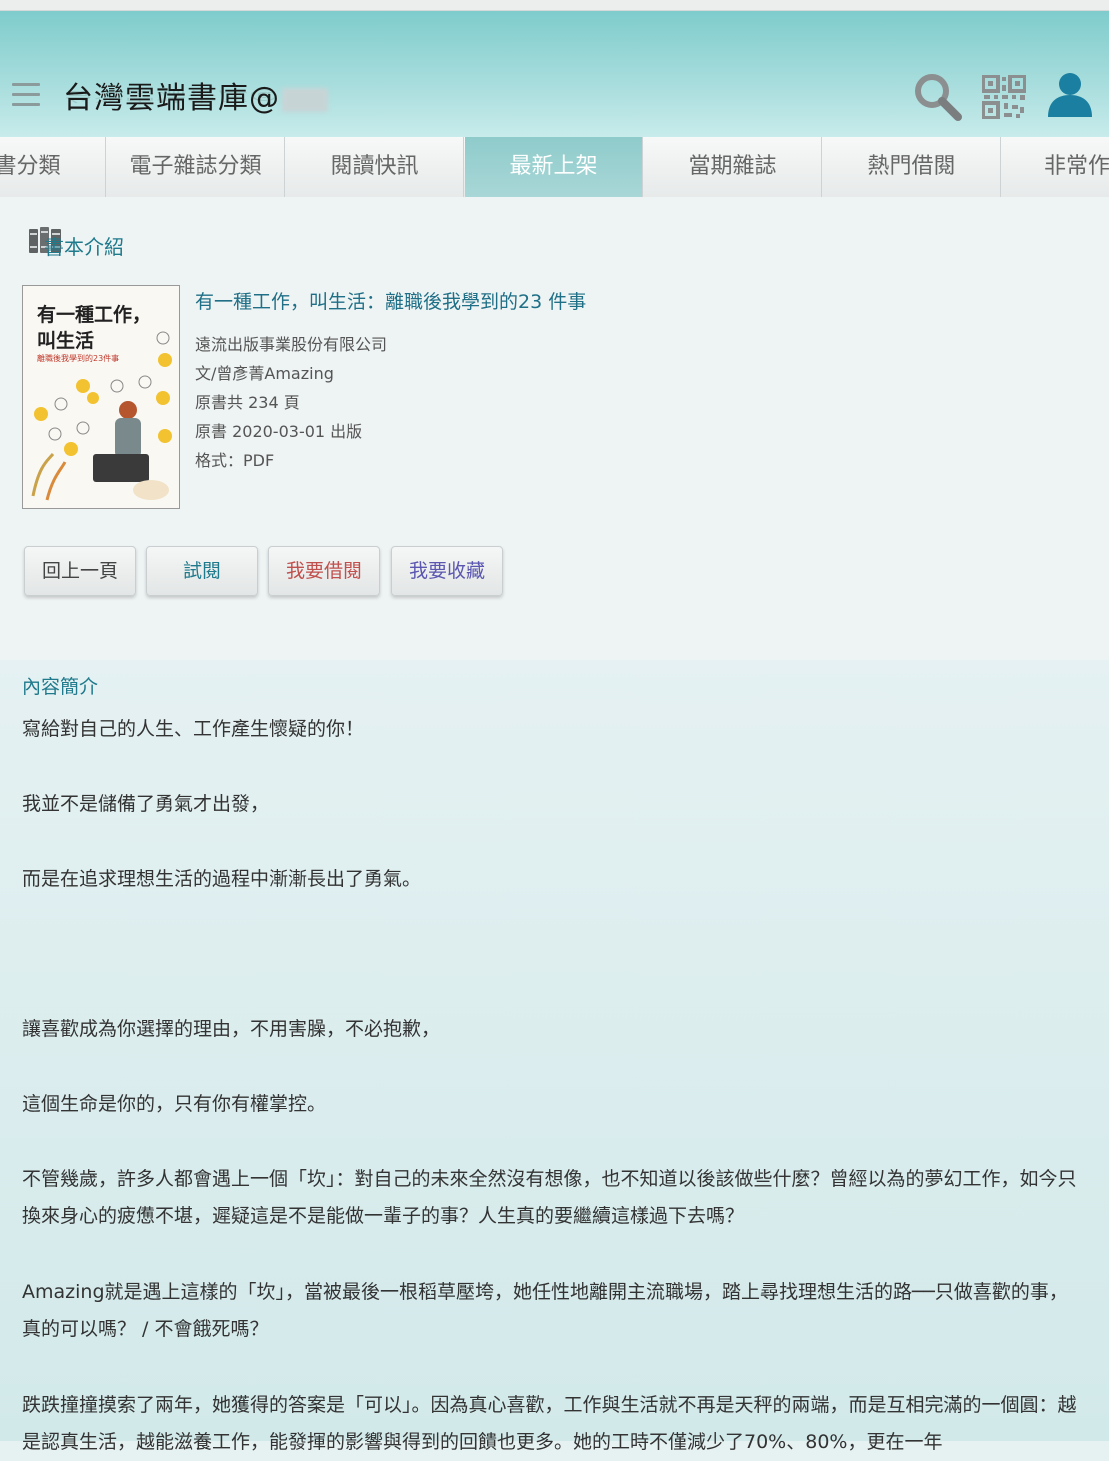  Describe the element at coordinates (1055, 167) in the screenshot. I see `tab-unusual: 非常作` at that location.